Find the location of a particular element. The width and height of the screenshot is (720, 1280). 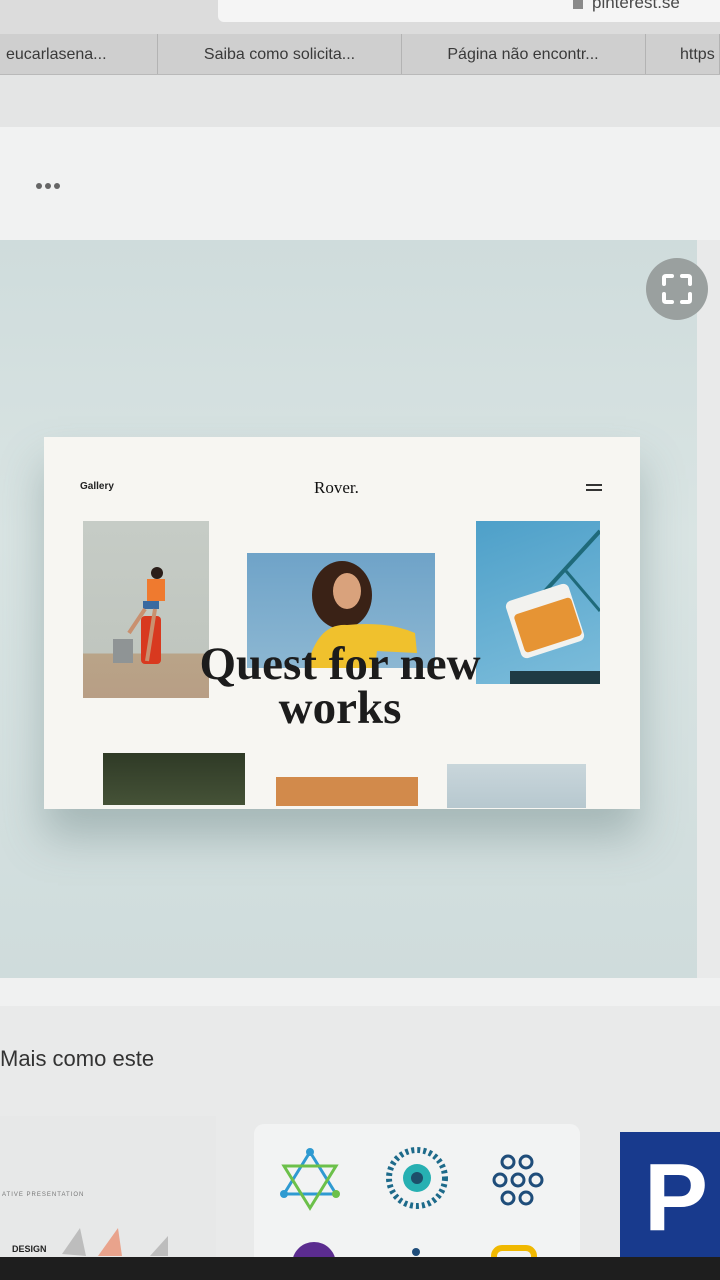

mockup-nav-gallery: Gallery is located at coordinates (97, 486).